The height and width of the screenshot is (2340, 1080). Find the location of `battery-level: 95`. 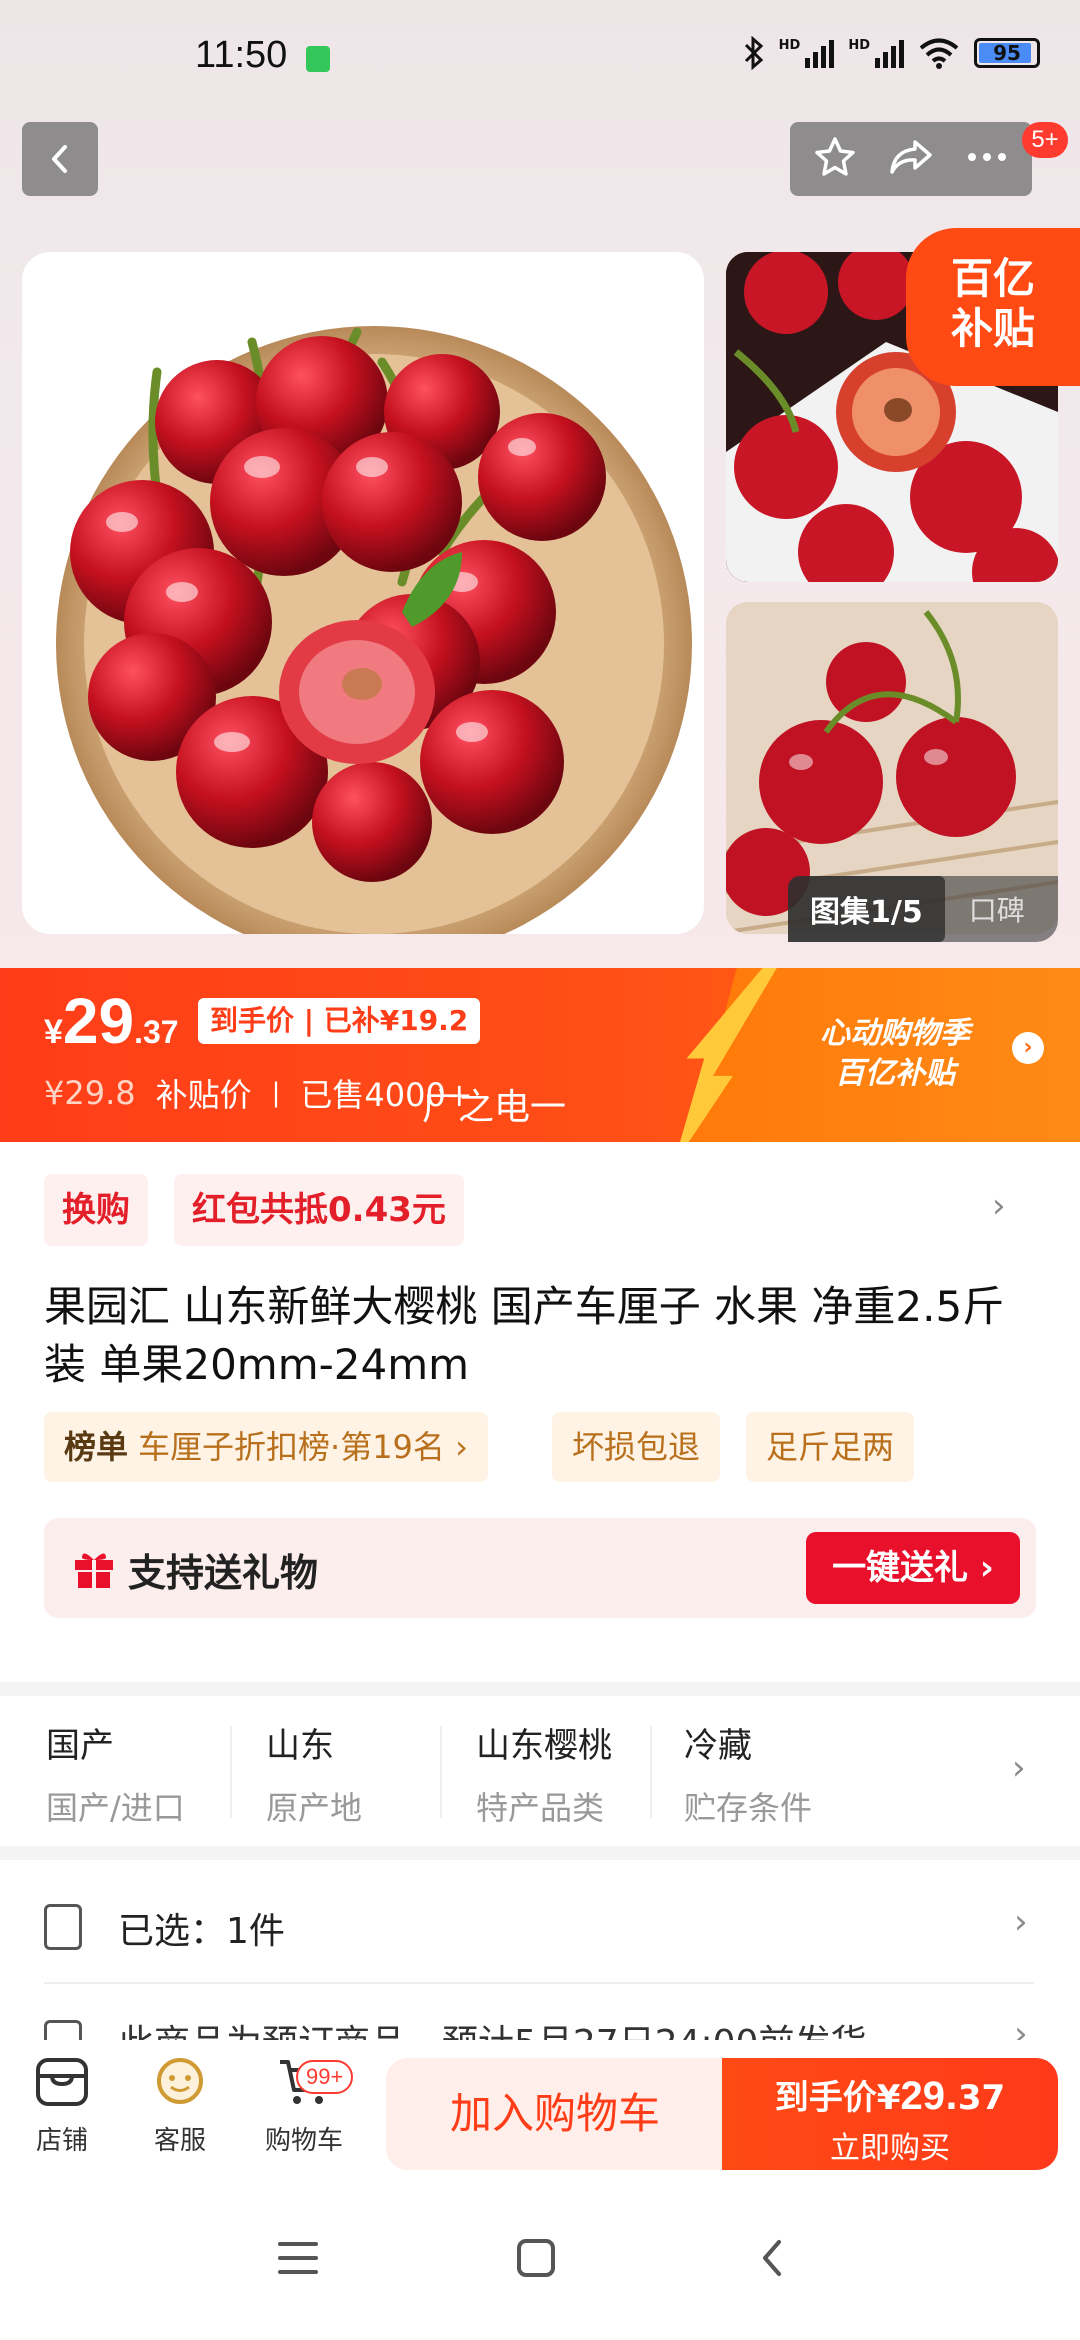

battery-level: 95 is located at coordinates (1007, 53).